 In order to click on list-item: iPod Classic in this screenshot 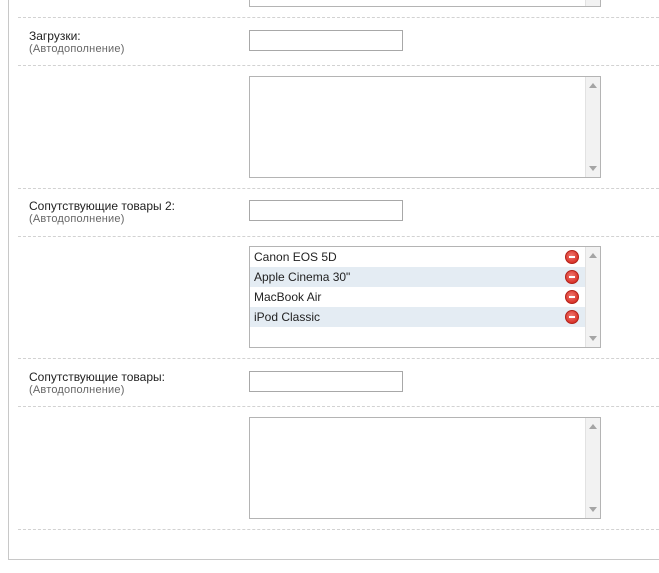, I will do `click(417, 317)`.